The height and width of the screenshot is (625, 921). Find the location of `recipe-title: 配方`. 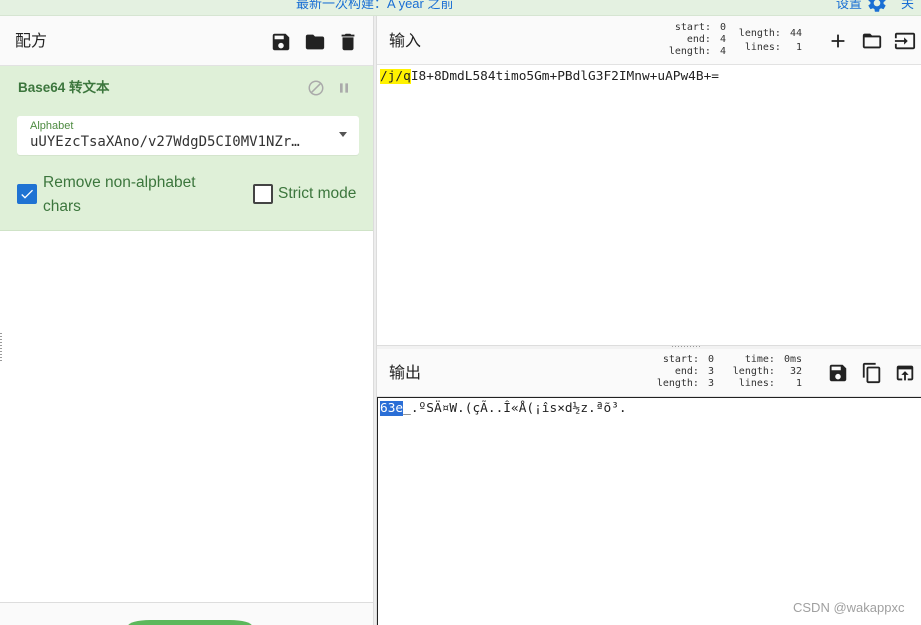

recipe-title: 配方 is located at coordinates (31, 41).